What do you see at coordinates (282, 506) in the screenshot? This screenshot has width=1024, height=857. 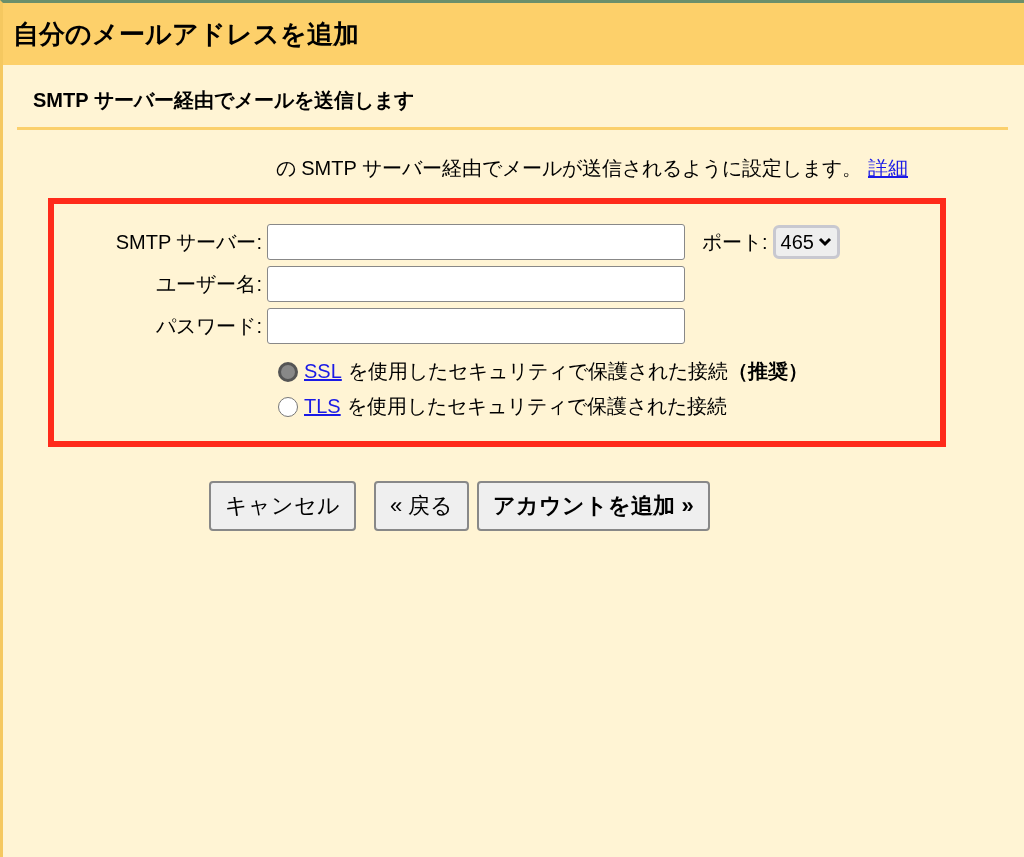 I see `cancel-button: キャンセル` at bounding box center [282, 506].